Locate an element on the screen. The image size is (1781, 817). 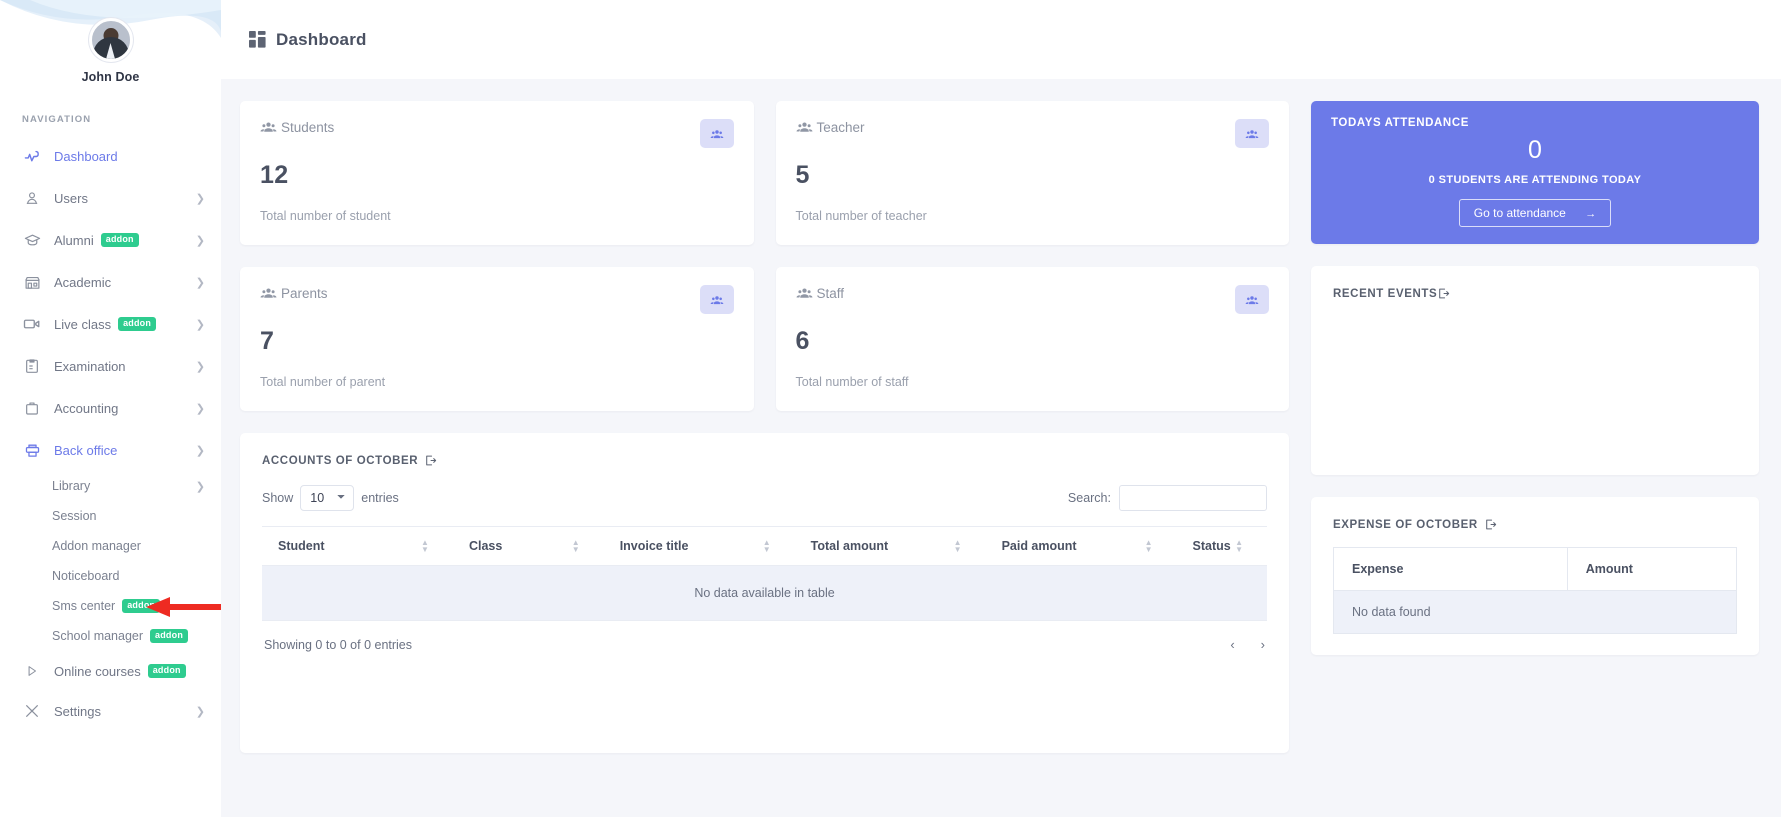
accounts-panel-title: ACCOUNTS OF OCTOBER is located at coordinates (340, 460).